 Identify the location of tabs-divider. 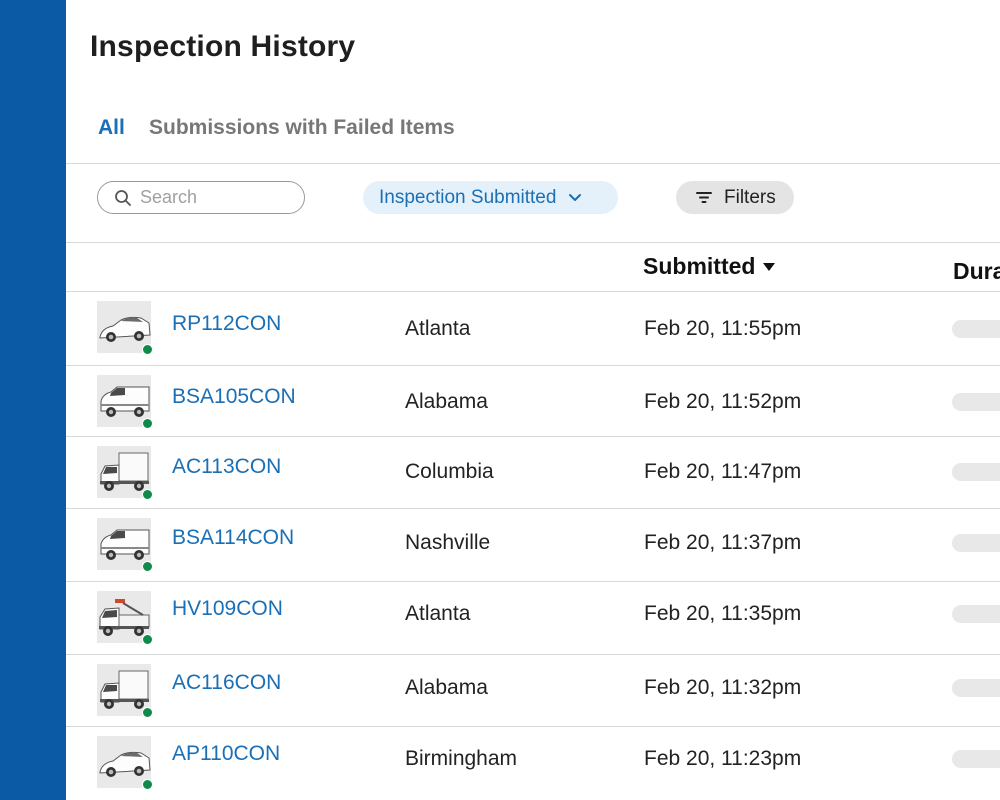
(533, 163).